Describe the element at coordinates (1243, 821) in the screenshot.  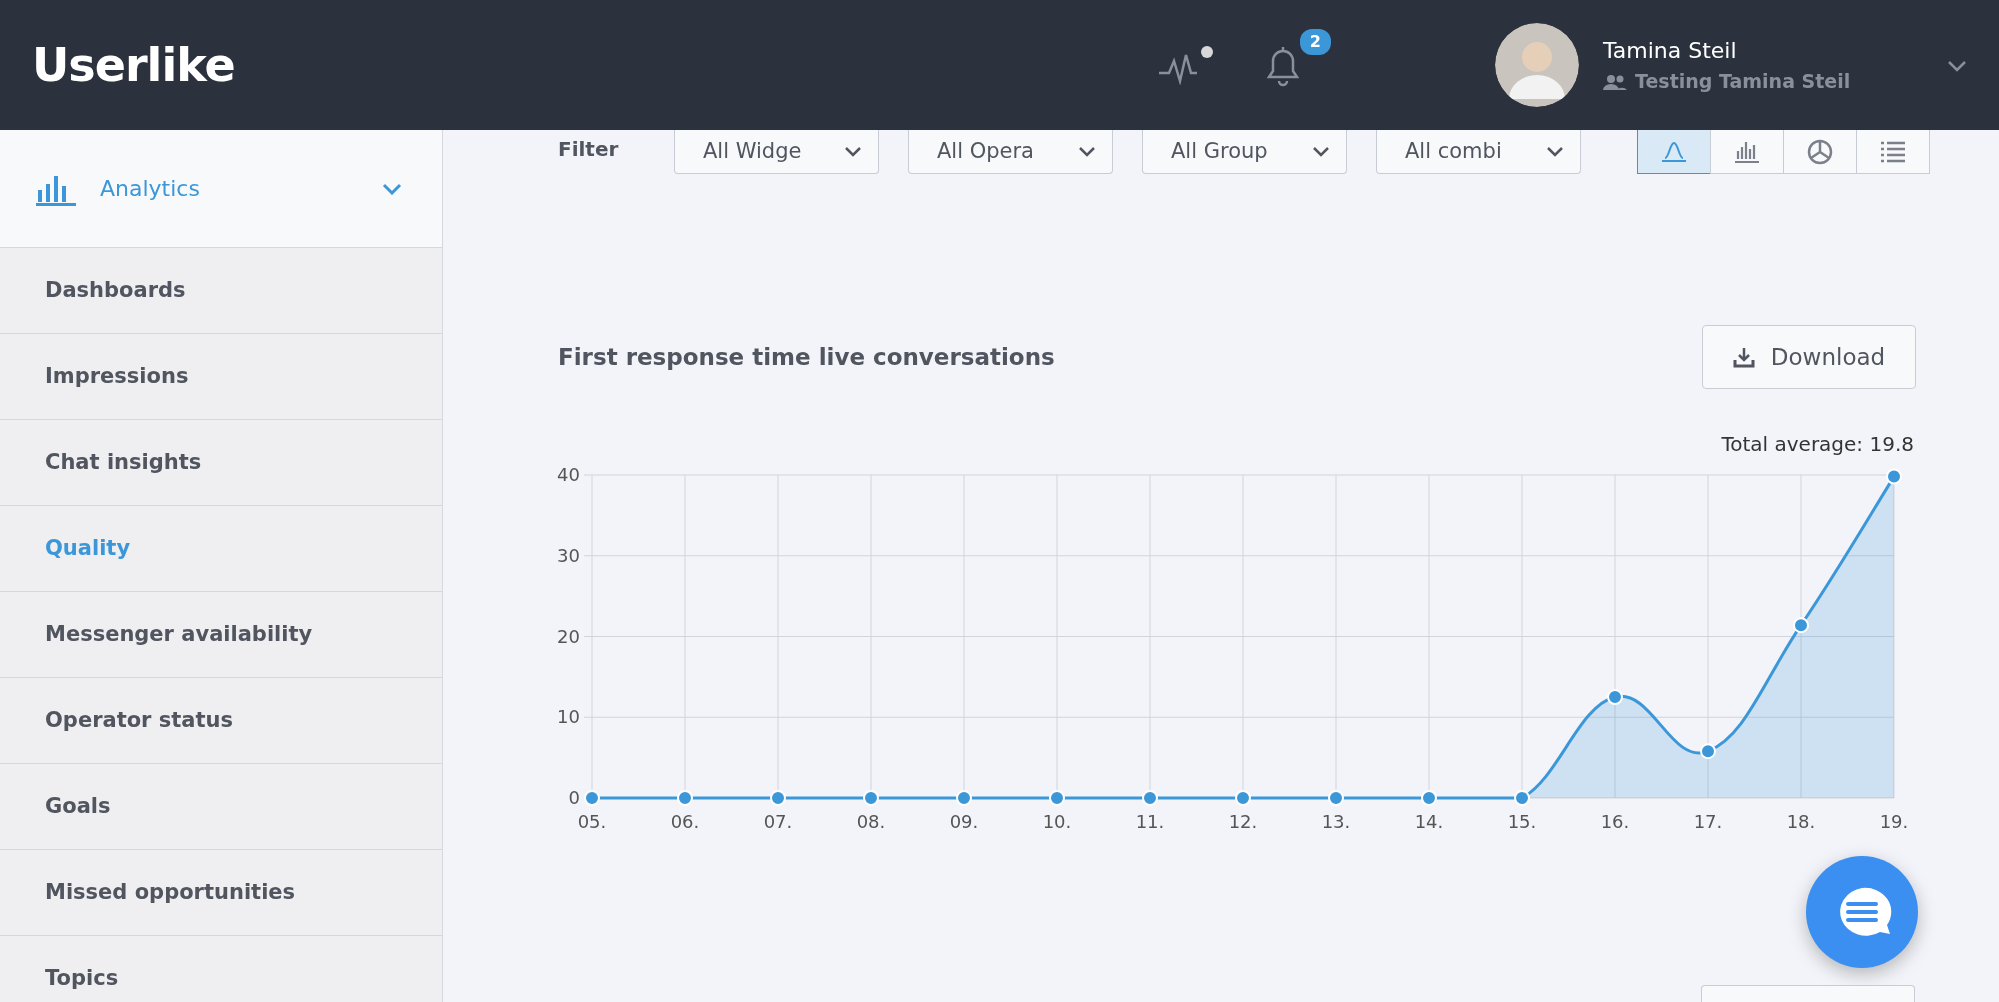
I see `x-axis-label: 12.` at that location.